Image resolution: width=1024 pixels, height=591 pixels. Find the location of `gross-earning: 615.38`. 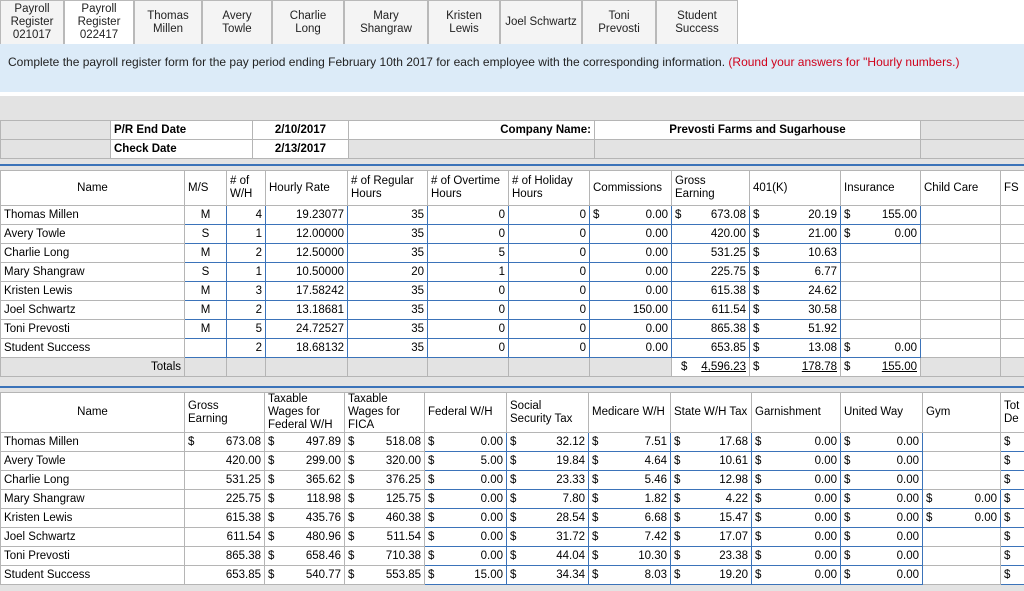

gross-earning: 615.38 is located at coordinates (710, 291).